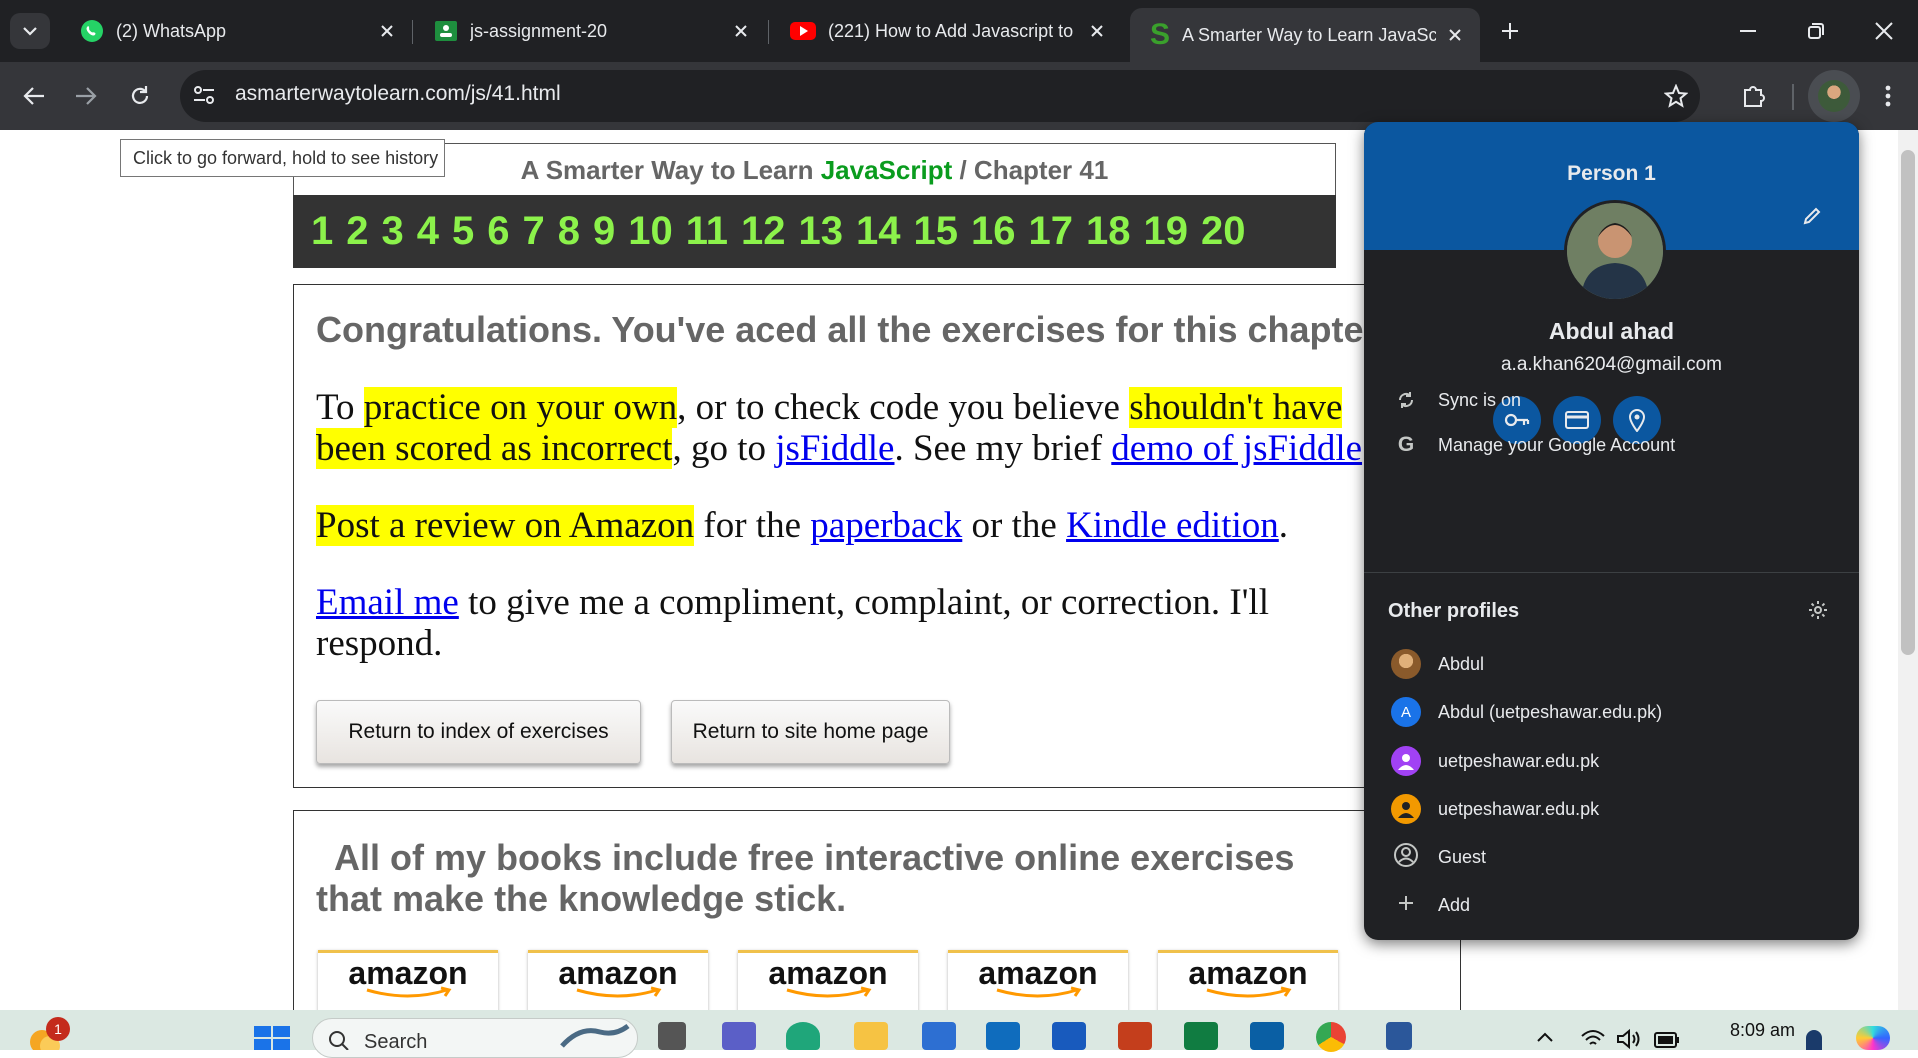  What do you see at coordinates (1814, 1040) in the screenshot?
I see `person-icon` at bounding box center [1814, 1040].